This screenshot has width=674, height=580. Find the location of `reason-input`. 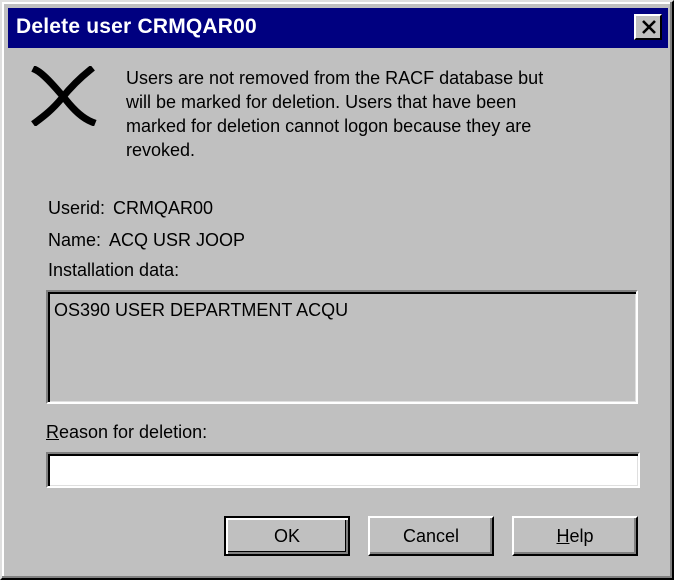

reason-input is located at coordinates (343, 470).